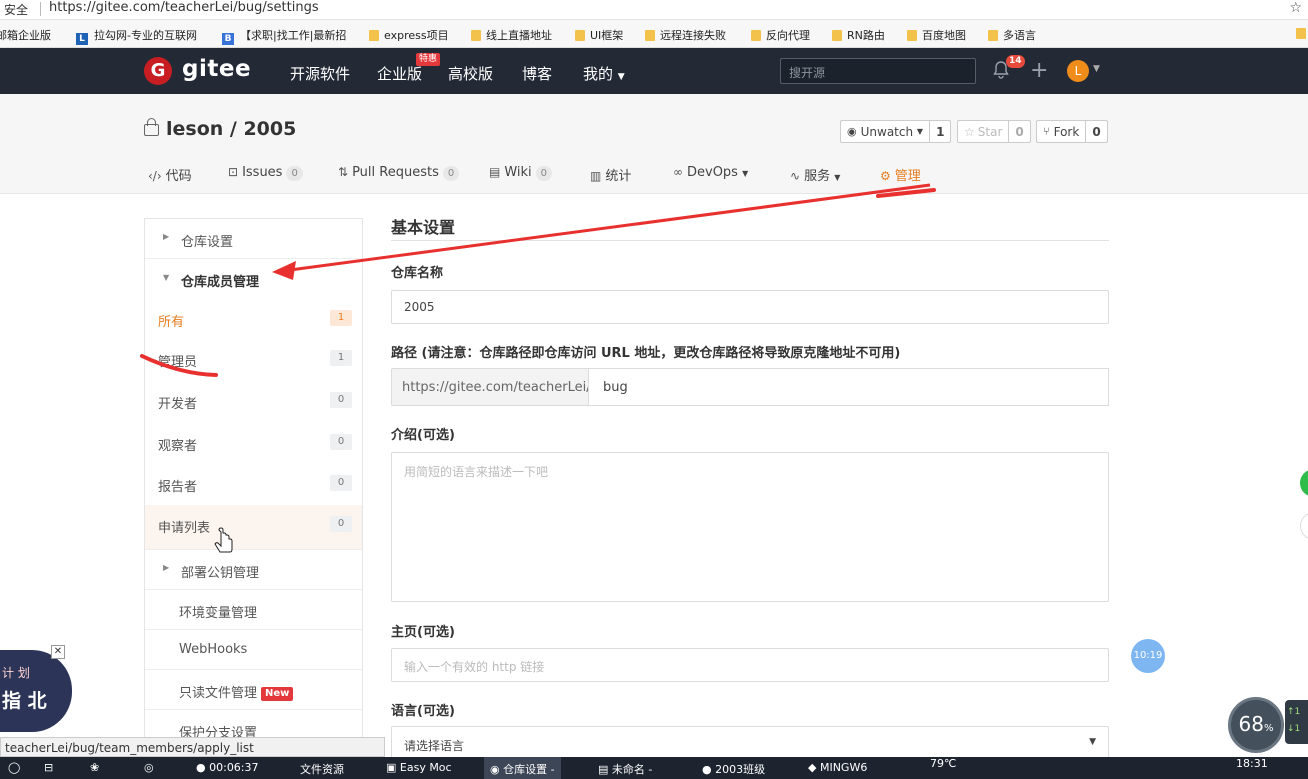  I want to click on bookmark-item: L 拉勾网-专业的互联网, so click(136, 36).